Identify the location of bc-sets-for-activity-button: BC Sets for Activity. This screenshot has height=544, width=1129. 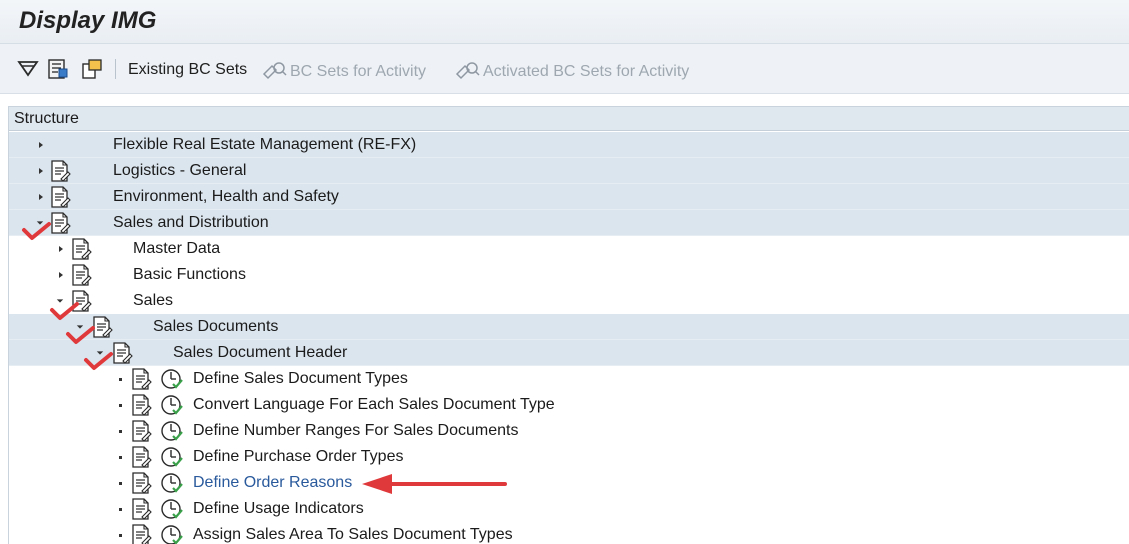
(344, 71).